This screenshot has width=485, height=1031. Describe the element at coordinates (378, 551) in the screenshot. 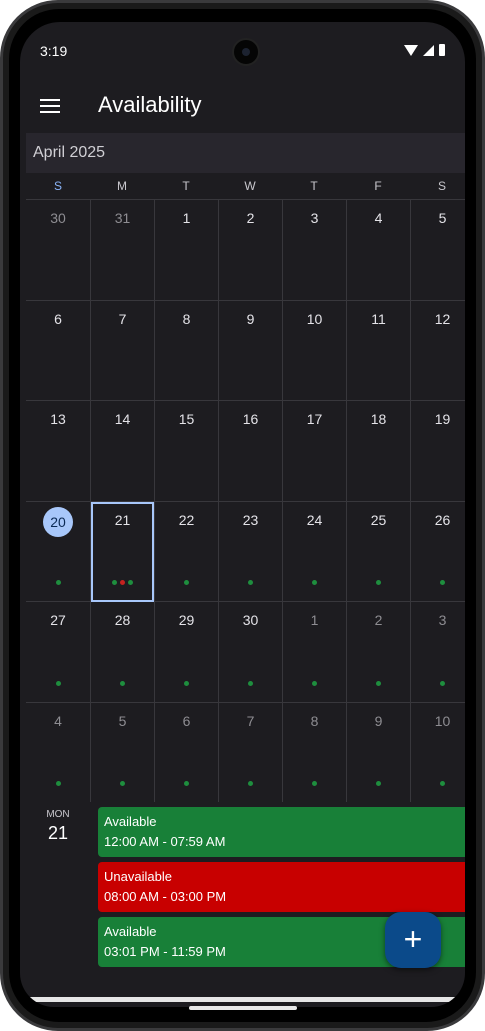

I see `day-cell: 25` at that location.